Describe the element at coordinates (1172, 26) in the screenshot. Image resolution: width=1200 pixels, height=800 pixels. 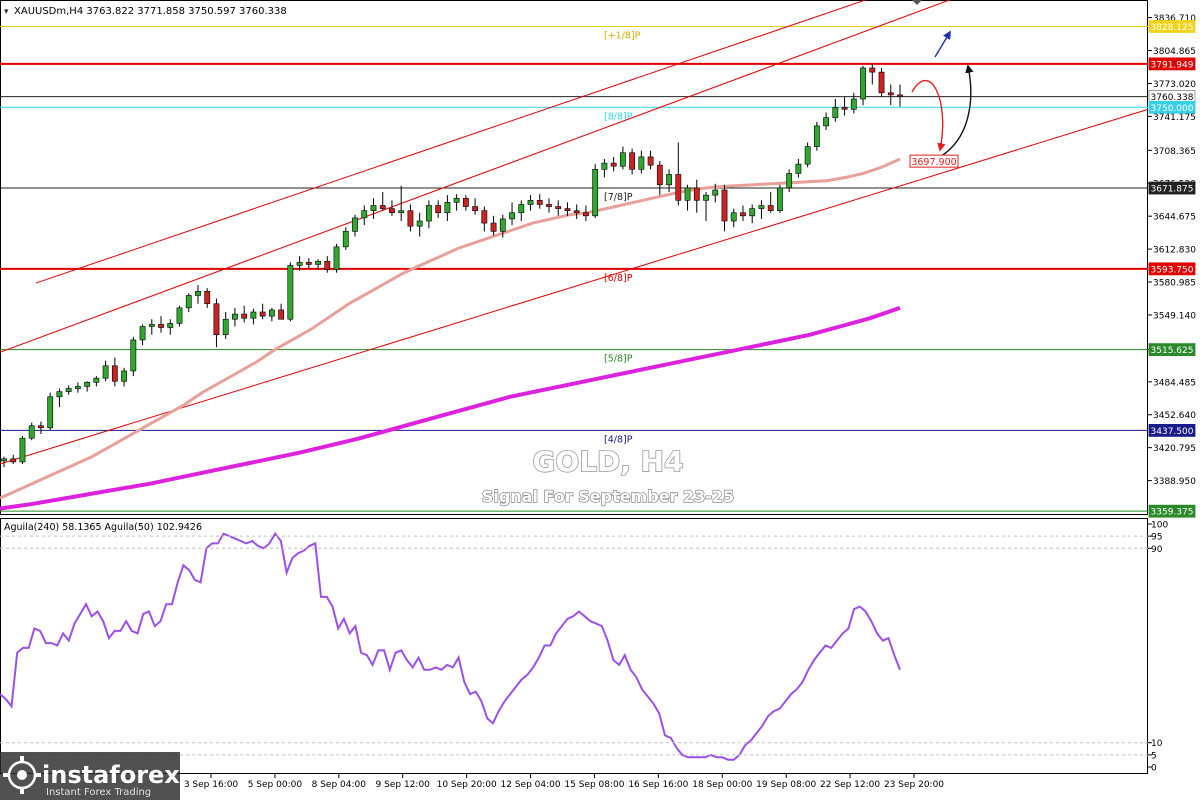
I see `price-tag: 3828.125` at that location.